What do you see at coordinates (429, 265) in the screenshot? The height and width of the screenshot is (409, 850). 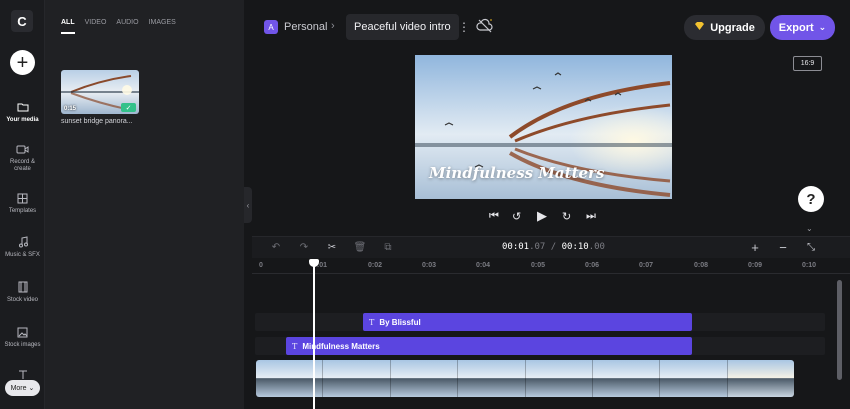 I see `ruler-tick: 0:03` at bounding box center [429, 265].